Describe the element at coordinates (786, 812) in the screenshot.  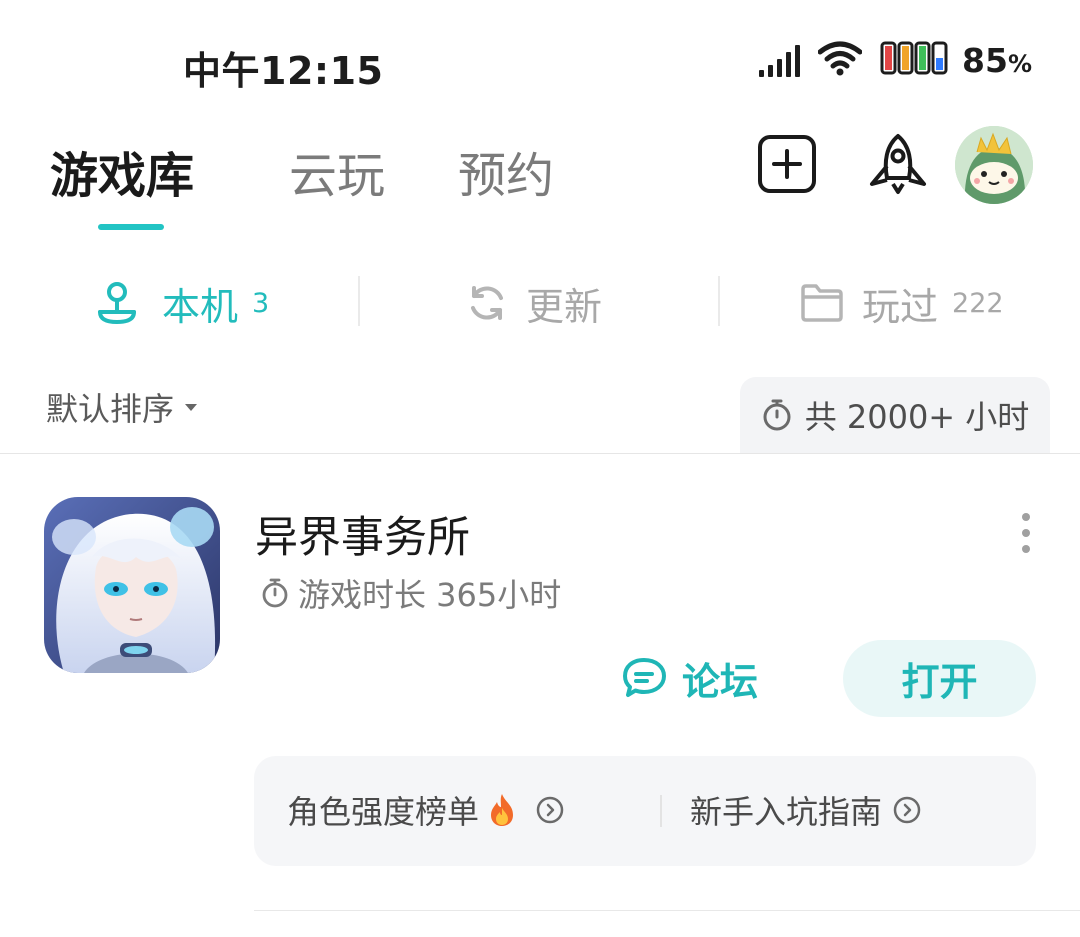
I see `guide-label: 新手入坑指南` at that location.